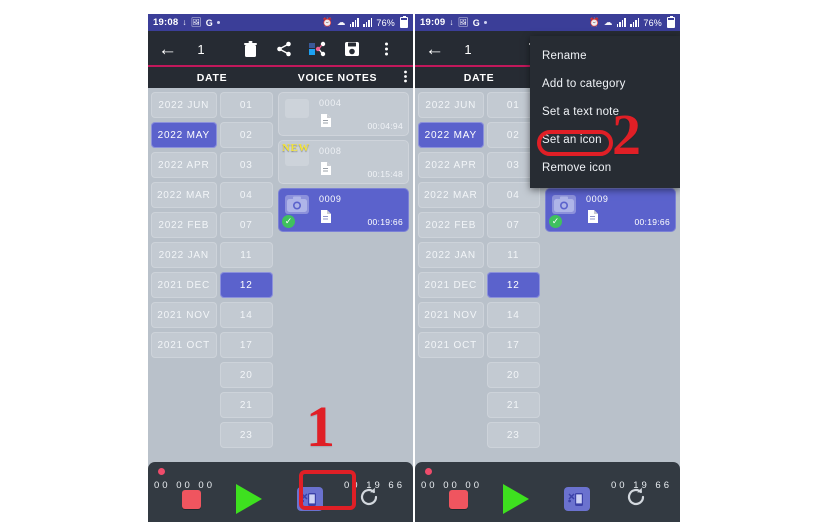  I want to click on status-bar-right: ⏰ ☁ 76%, so click(632, 22).